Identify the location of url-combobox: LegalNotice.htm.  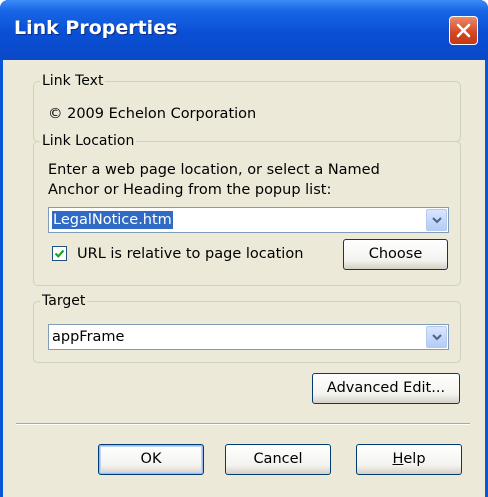
(248, 220).